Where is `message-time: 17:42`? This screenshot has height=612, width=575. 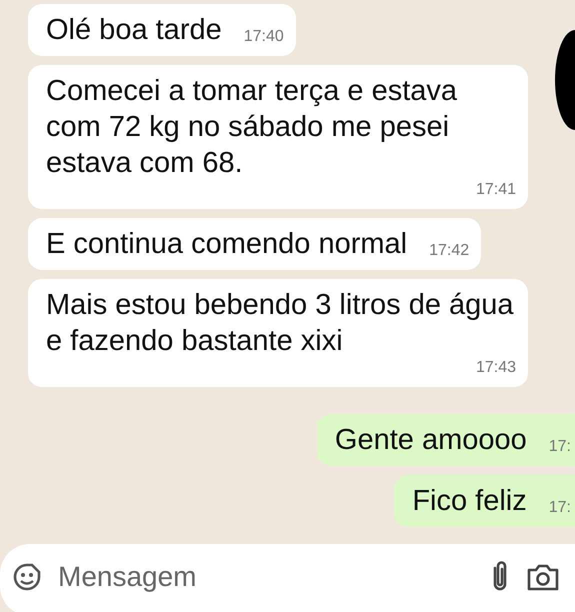 message-time: 17:42 is located at coordinates (449, 251).